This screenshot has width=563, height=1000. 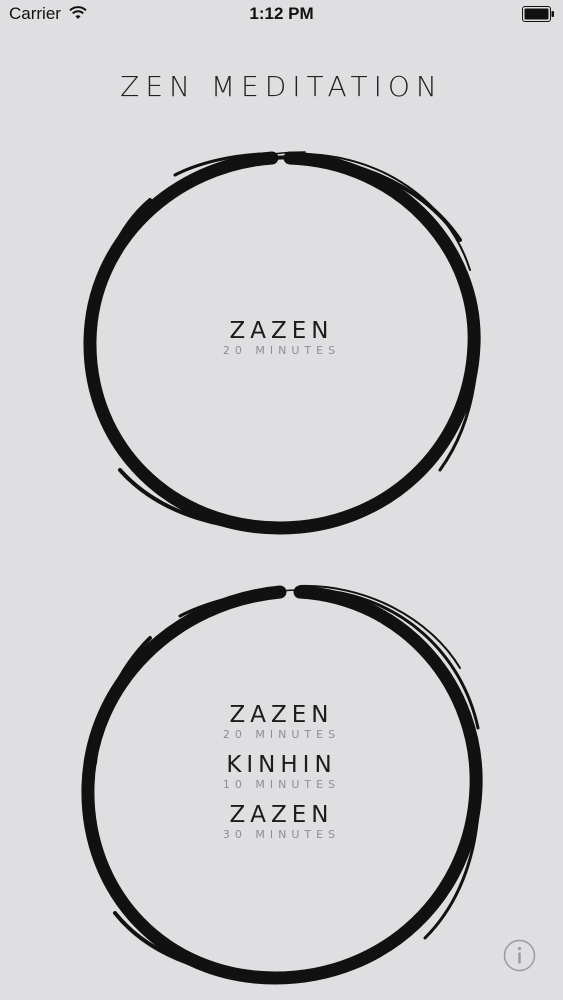 What do you see at coordinates (281, 86) in the screenshot?
I see `page-title: ZEN MEDITATION` at bounding box center [281, 86].